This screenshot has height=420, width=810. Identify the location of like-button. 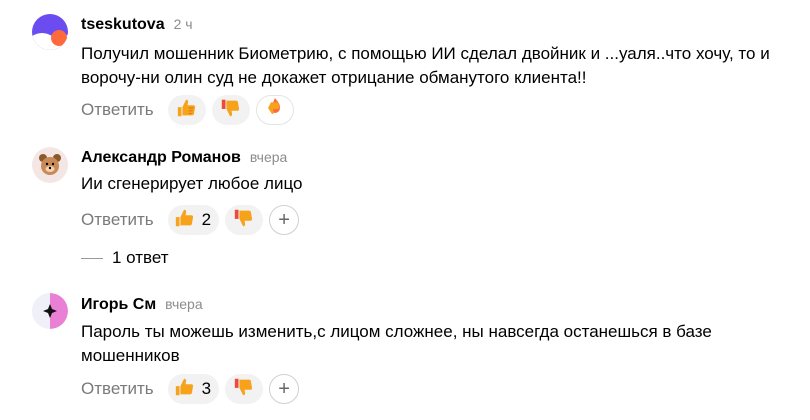
(186, 110).